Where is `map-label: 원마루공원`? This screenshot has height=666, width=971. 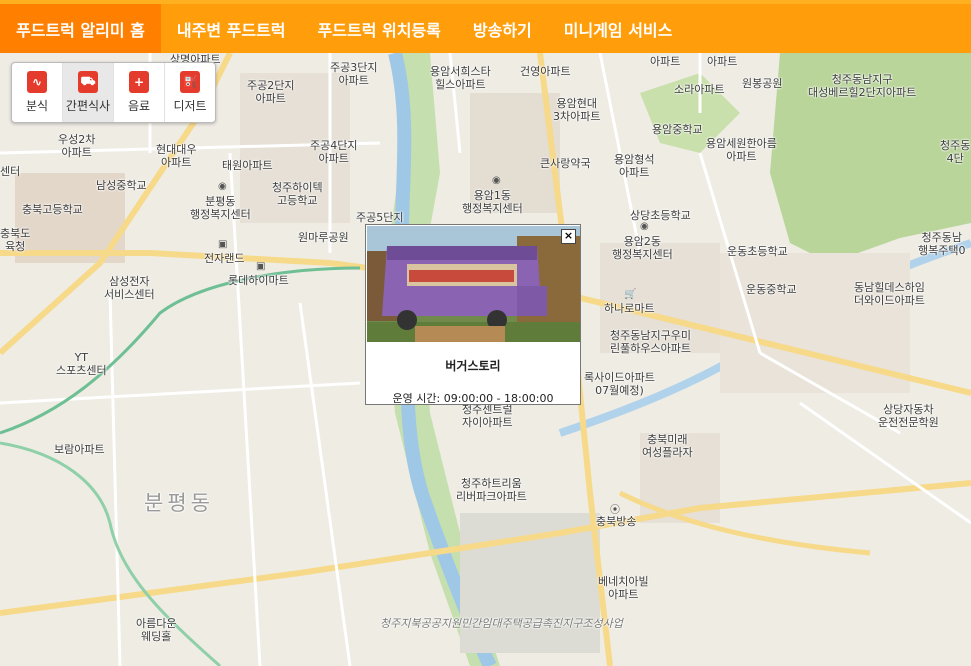 map-label: 원마루공원 is located at coordinates (323, 237).